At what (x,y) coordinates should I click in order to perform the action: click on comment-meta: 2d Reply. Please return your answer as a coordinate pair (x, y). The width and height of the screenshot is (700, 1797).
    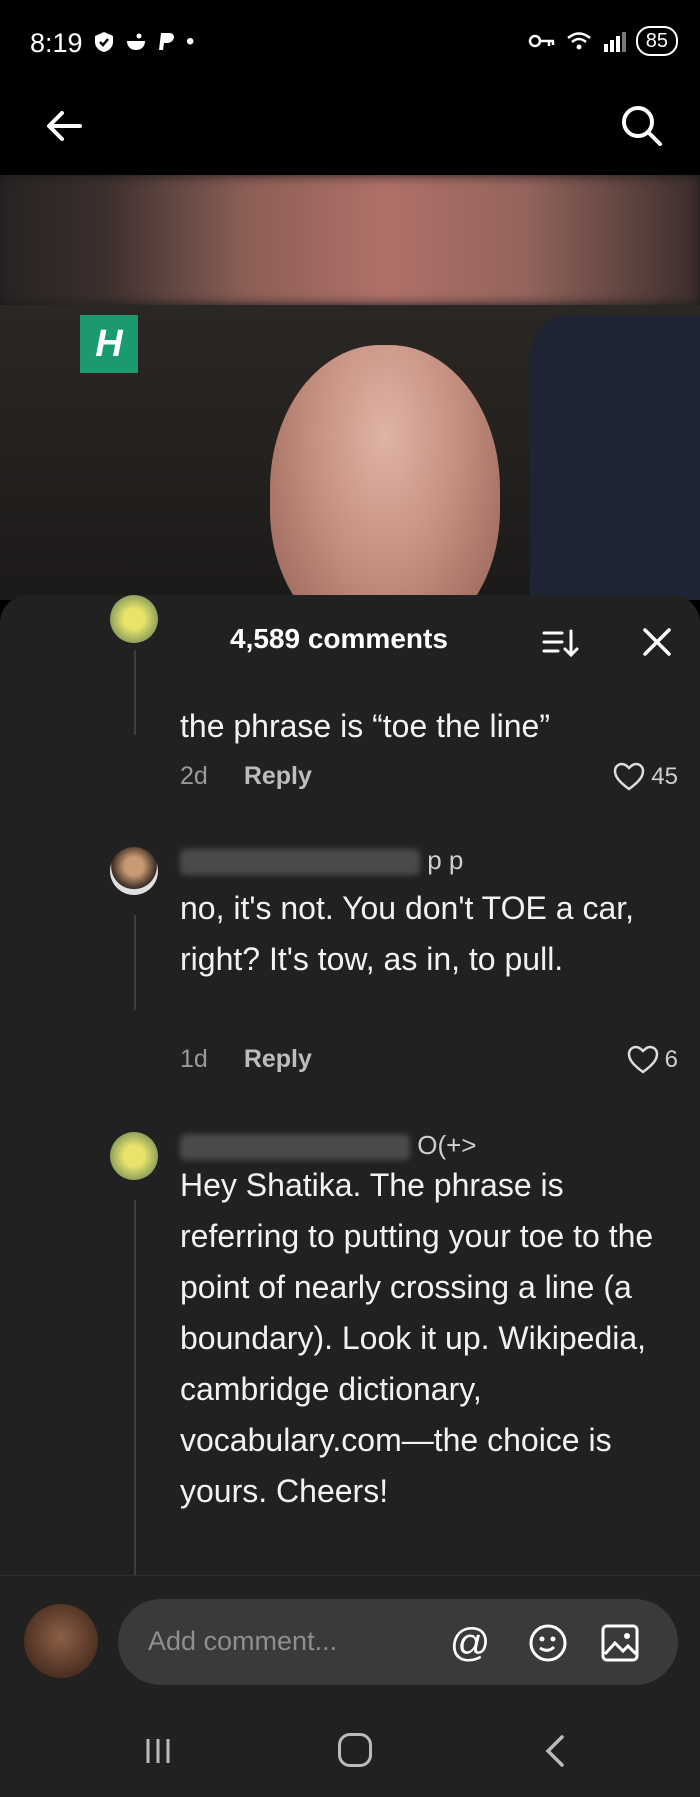
    Looking at the image, I should click on (246, 776).